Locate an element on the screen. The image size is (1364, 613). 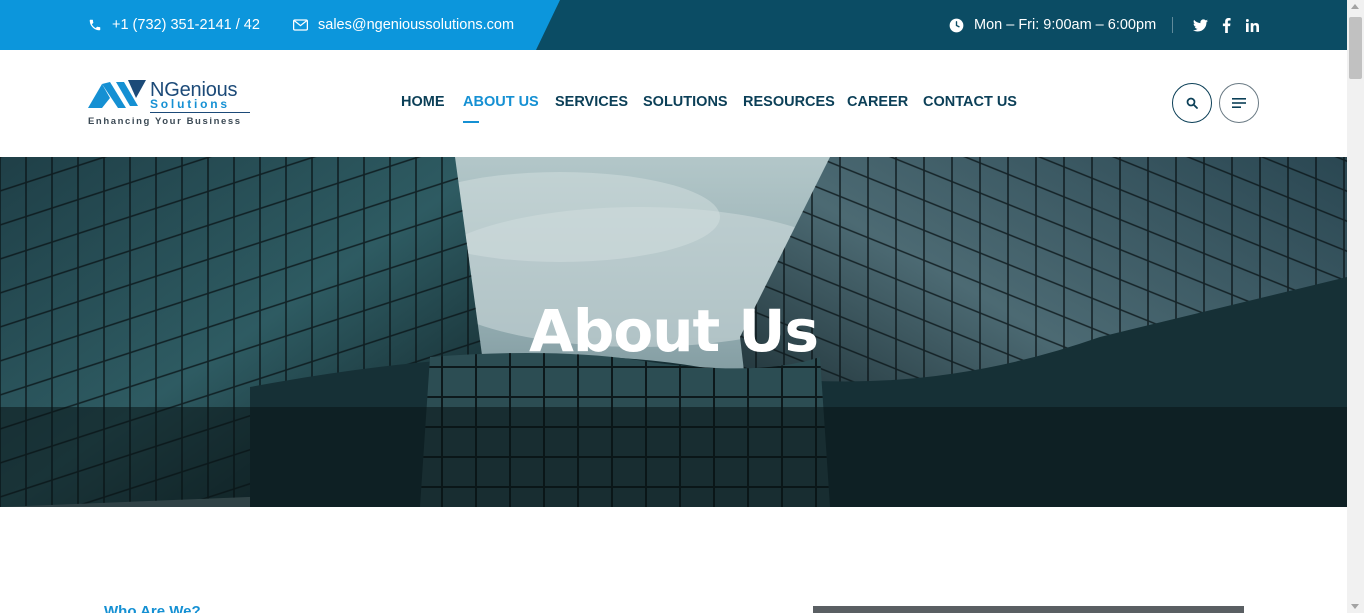
hamburger-menu-icon is located at coordinates (1239, 103).